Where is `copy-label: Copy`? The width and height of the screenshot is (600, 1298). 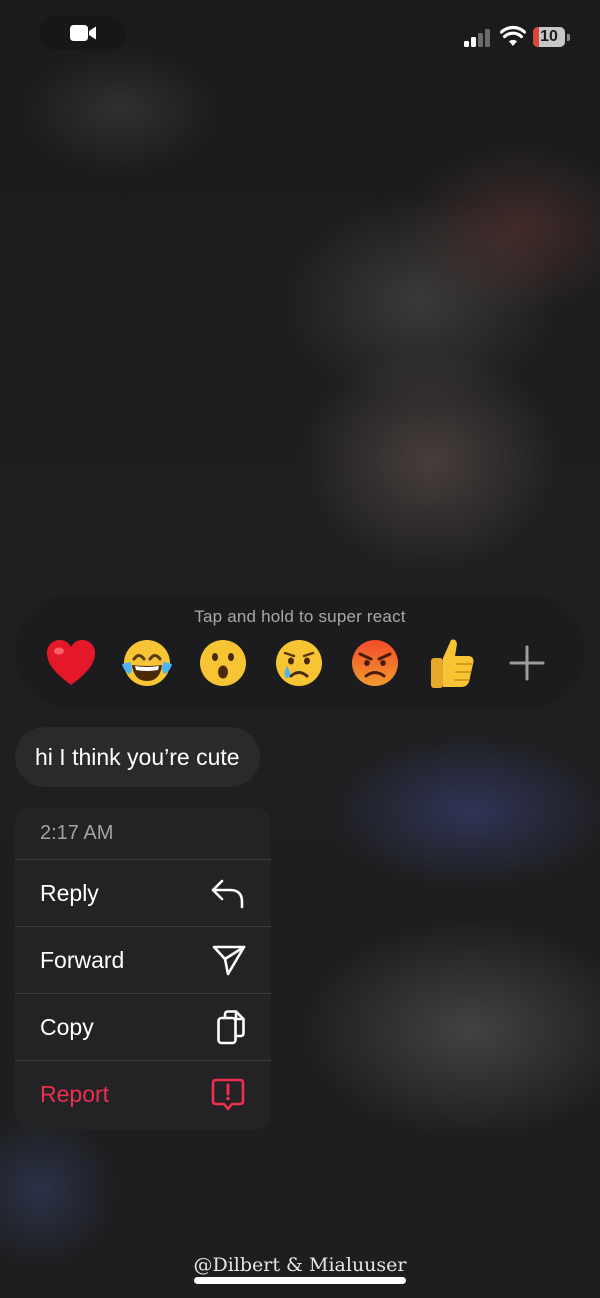 copy-label: Copy is located at coordinates (67, 1026).